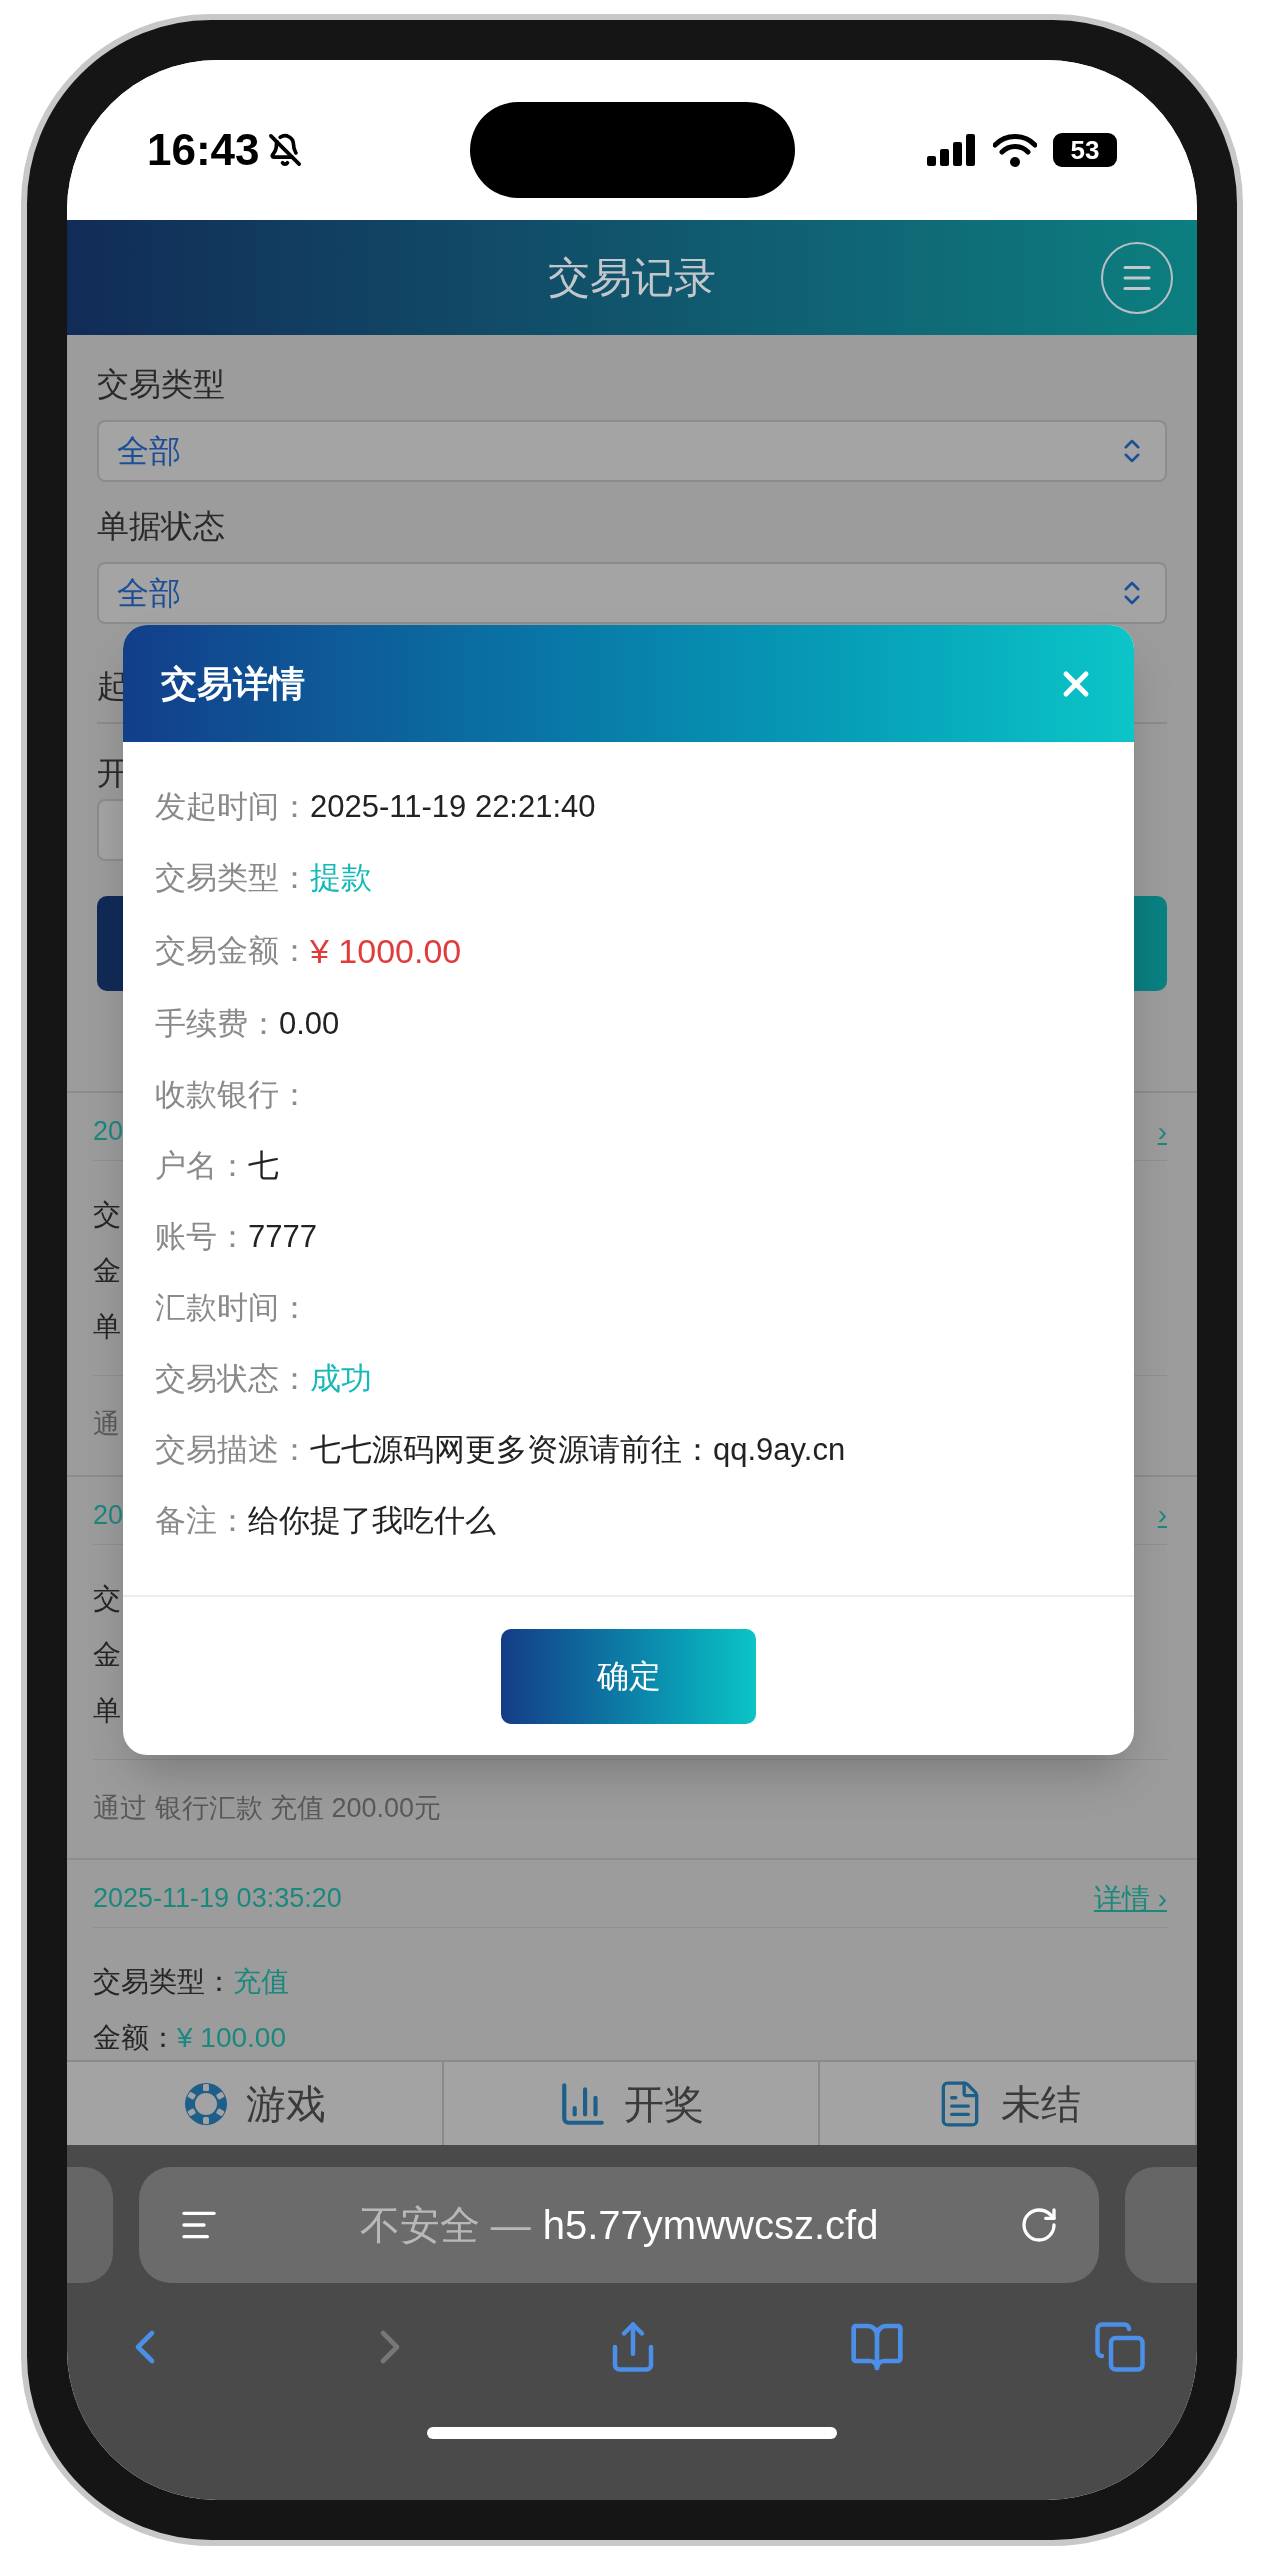 The image size is (1264, 2560). Describe the element at coordinates (710, 2225) in the screenshot. I see `url-text: h5.77ymwwcsz.cfd` at that location.